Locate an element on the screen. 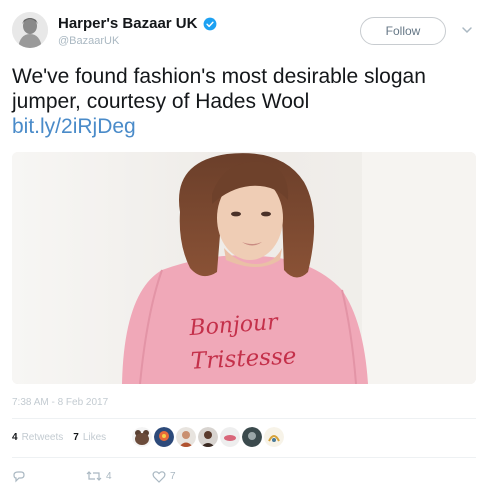 Image resolution: width=500 pixels, height=499 pixels. retweet-action: 4 is located at coordinates (99, 476).